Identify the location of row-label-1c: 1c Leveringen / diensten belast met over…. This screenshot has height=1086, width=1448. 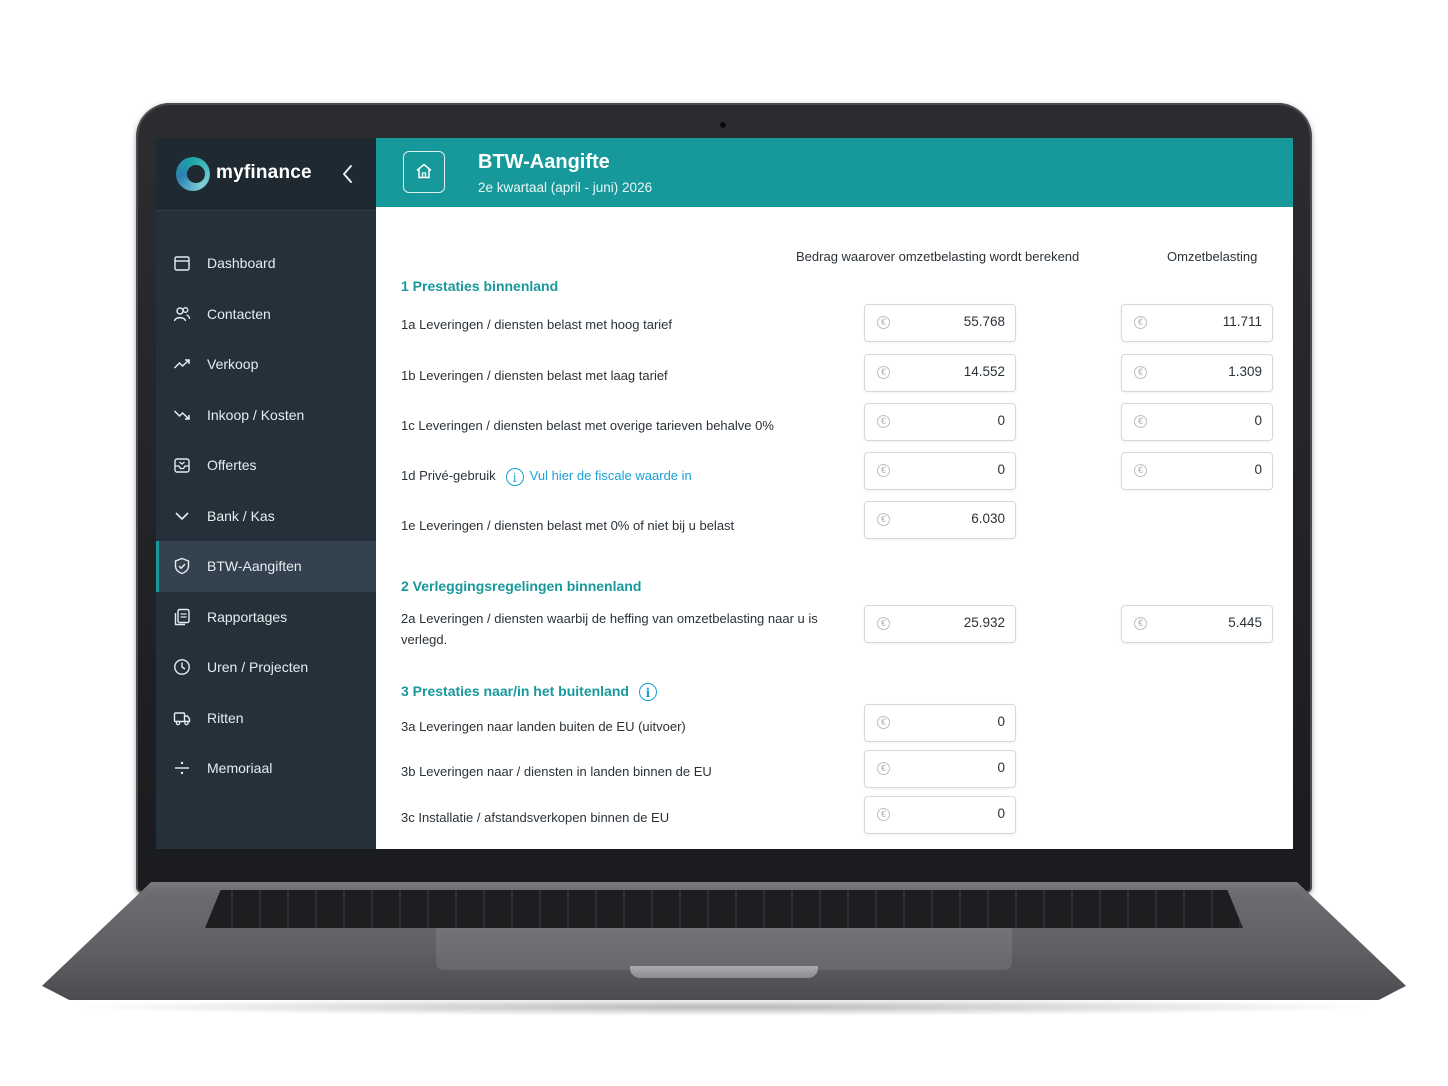
(587, 425).